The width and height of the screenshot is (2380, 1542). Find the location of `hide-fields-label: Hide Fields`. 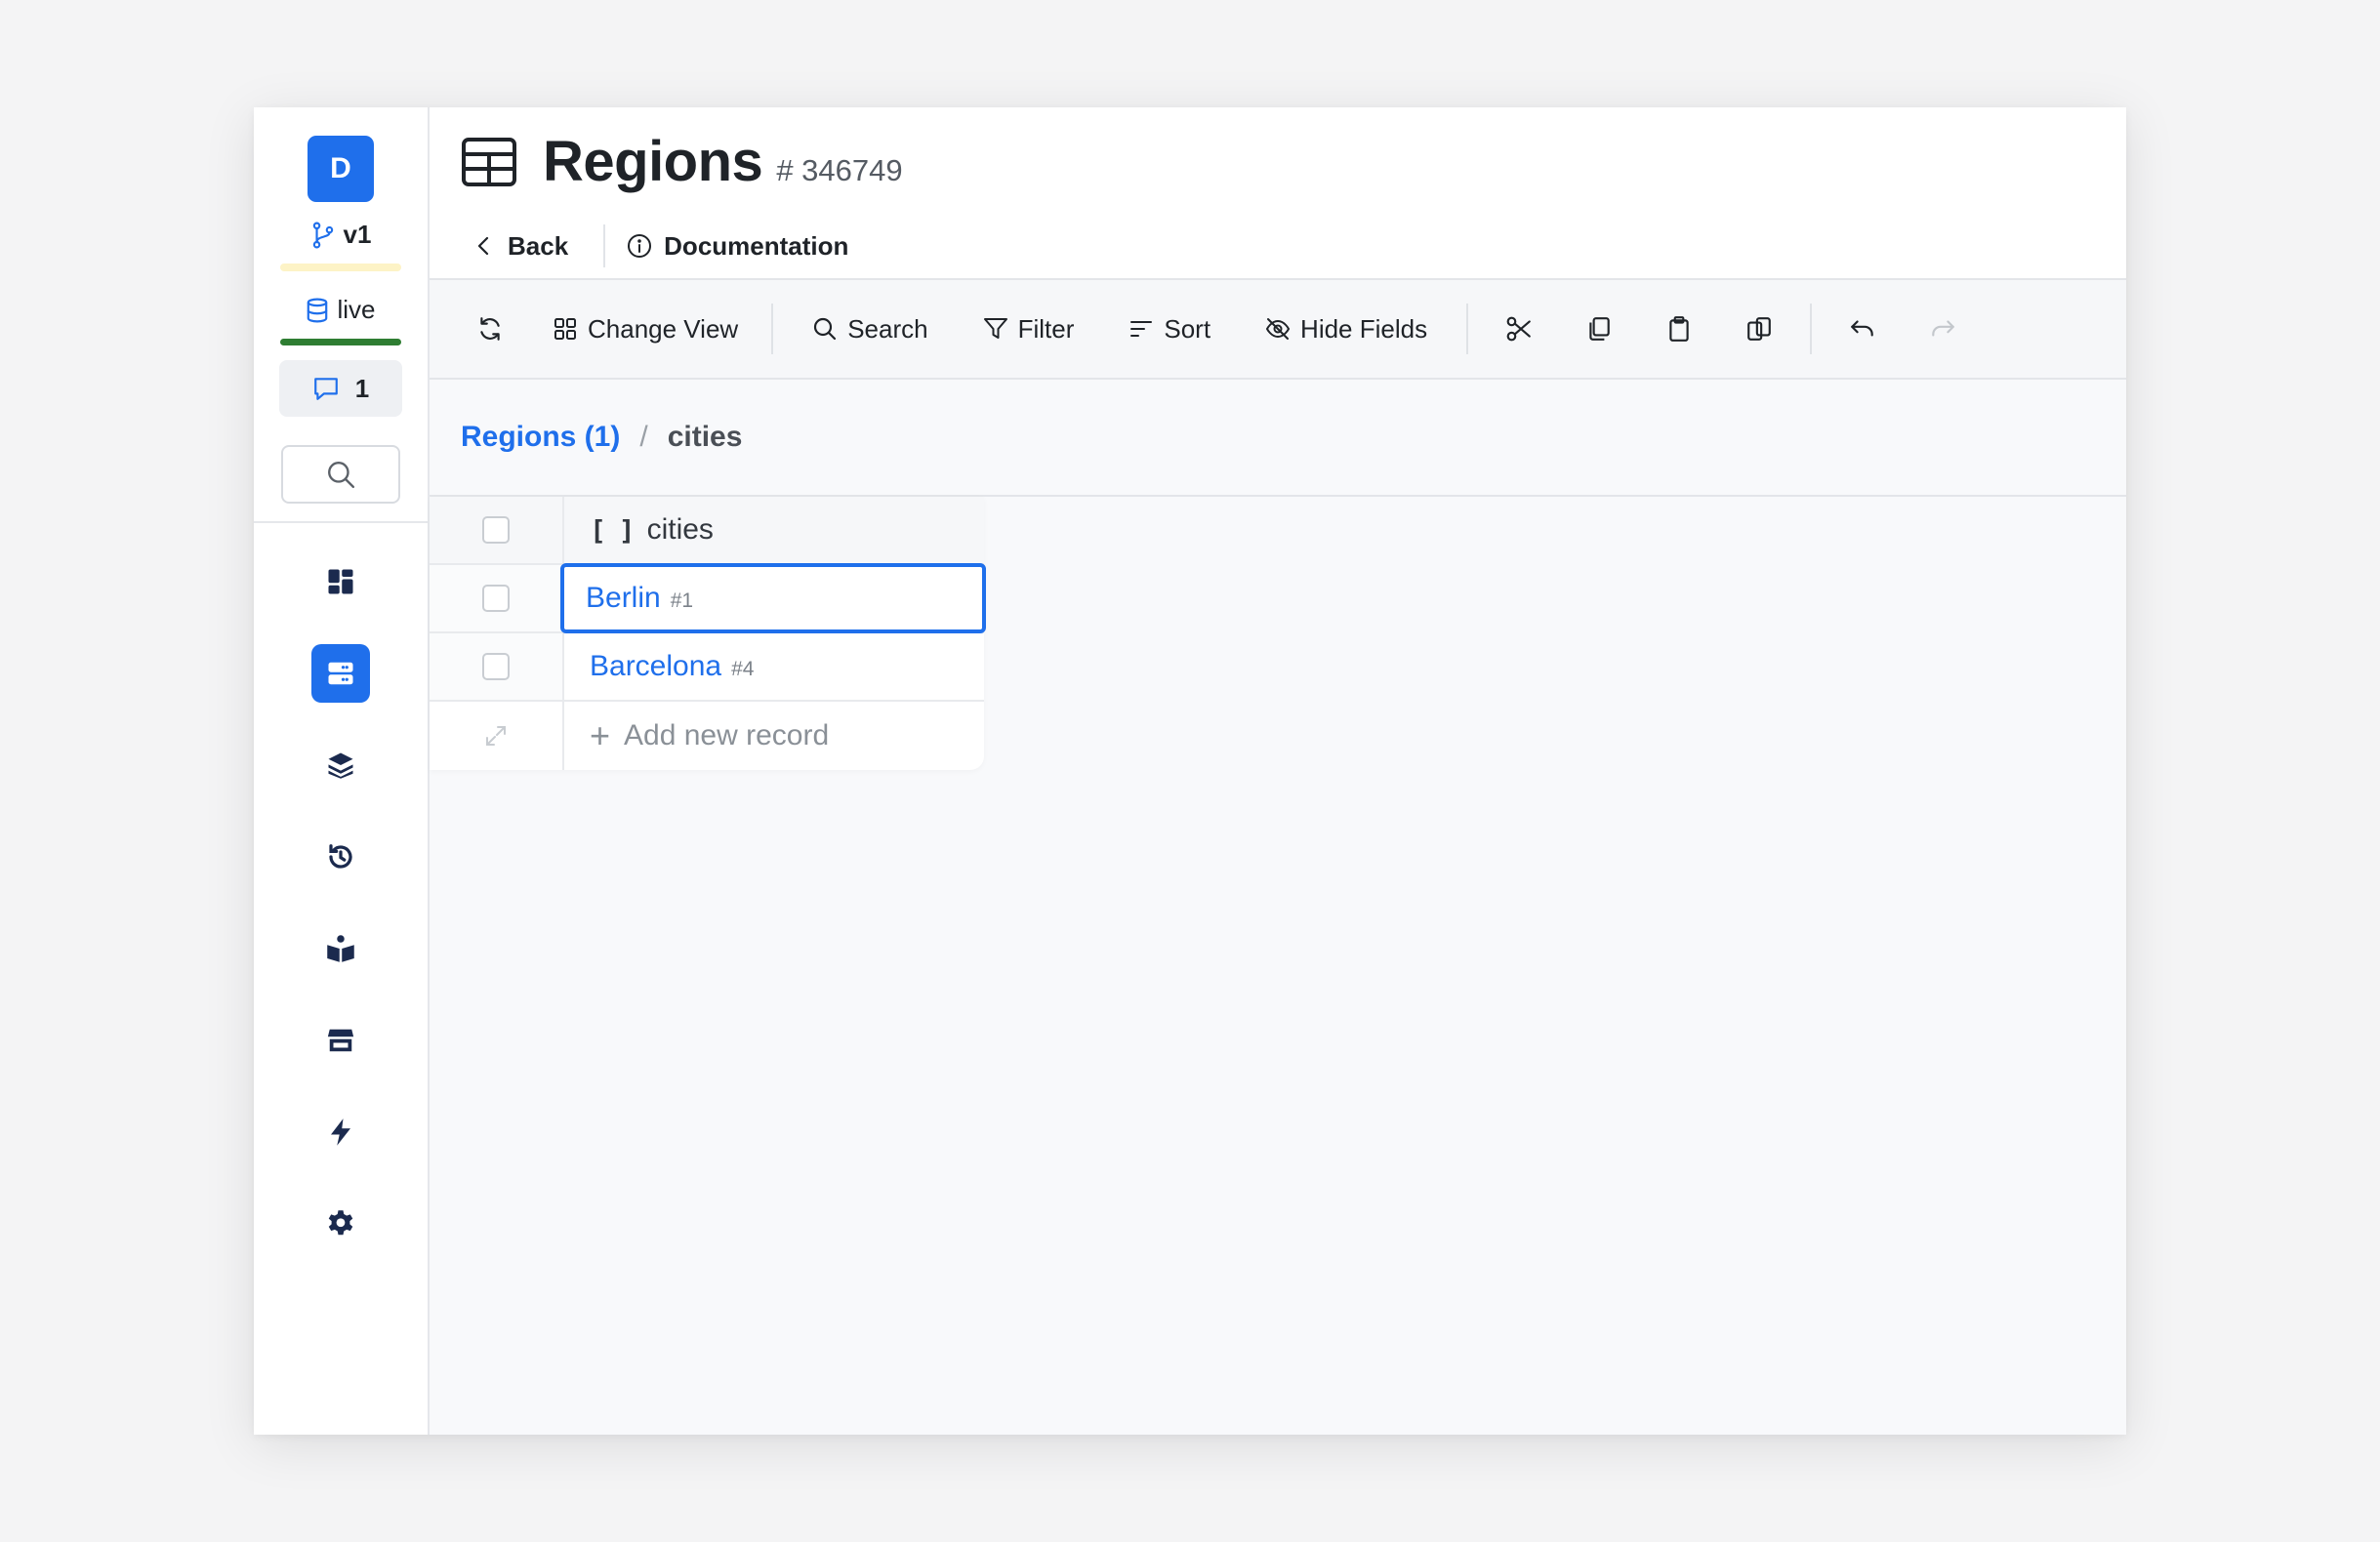

hide-fields-label: Hide Fields is located at coordinates (1364, 328).